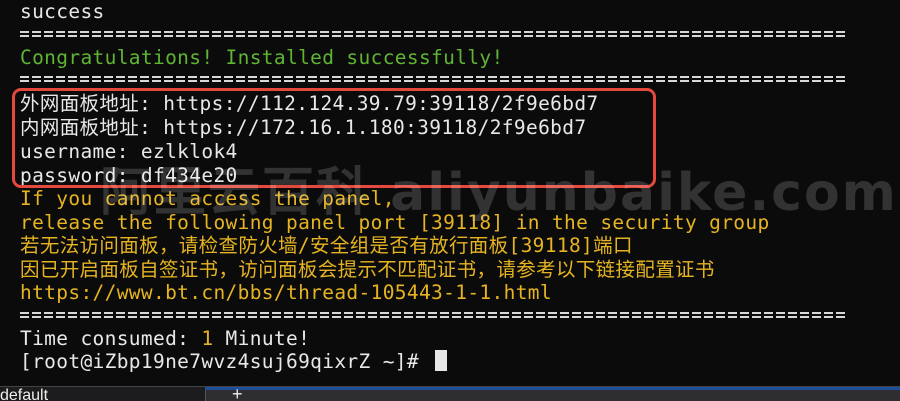  What do you see at coordinates (103, 394) in the screenshot?
I see `tab-default: default` at bounding box center [103, 394].